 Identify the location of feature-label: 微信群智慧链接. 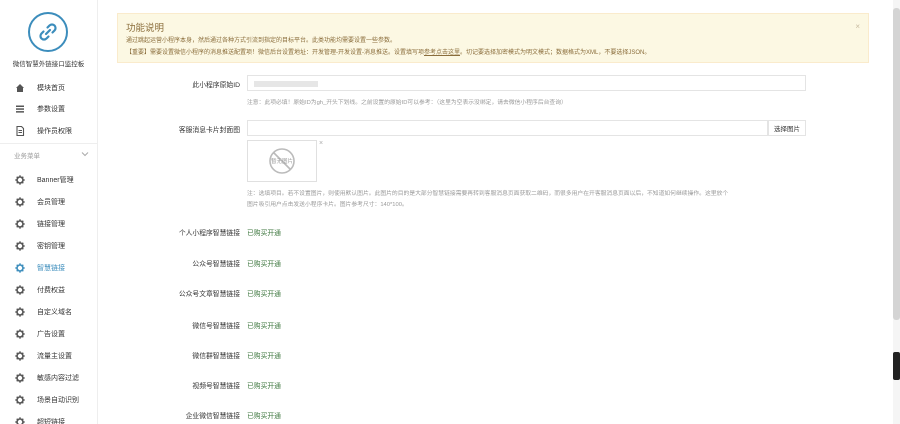
(216, 356).